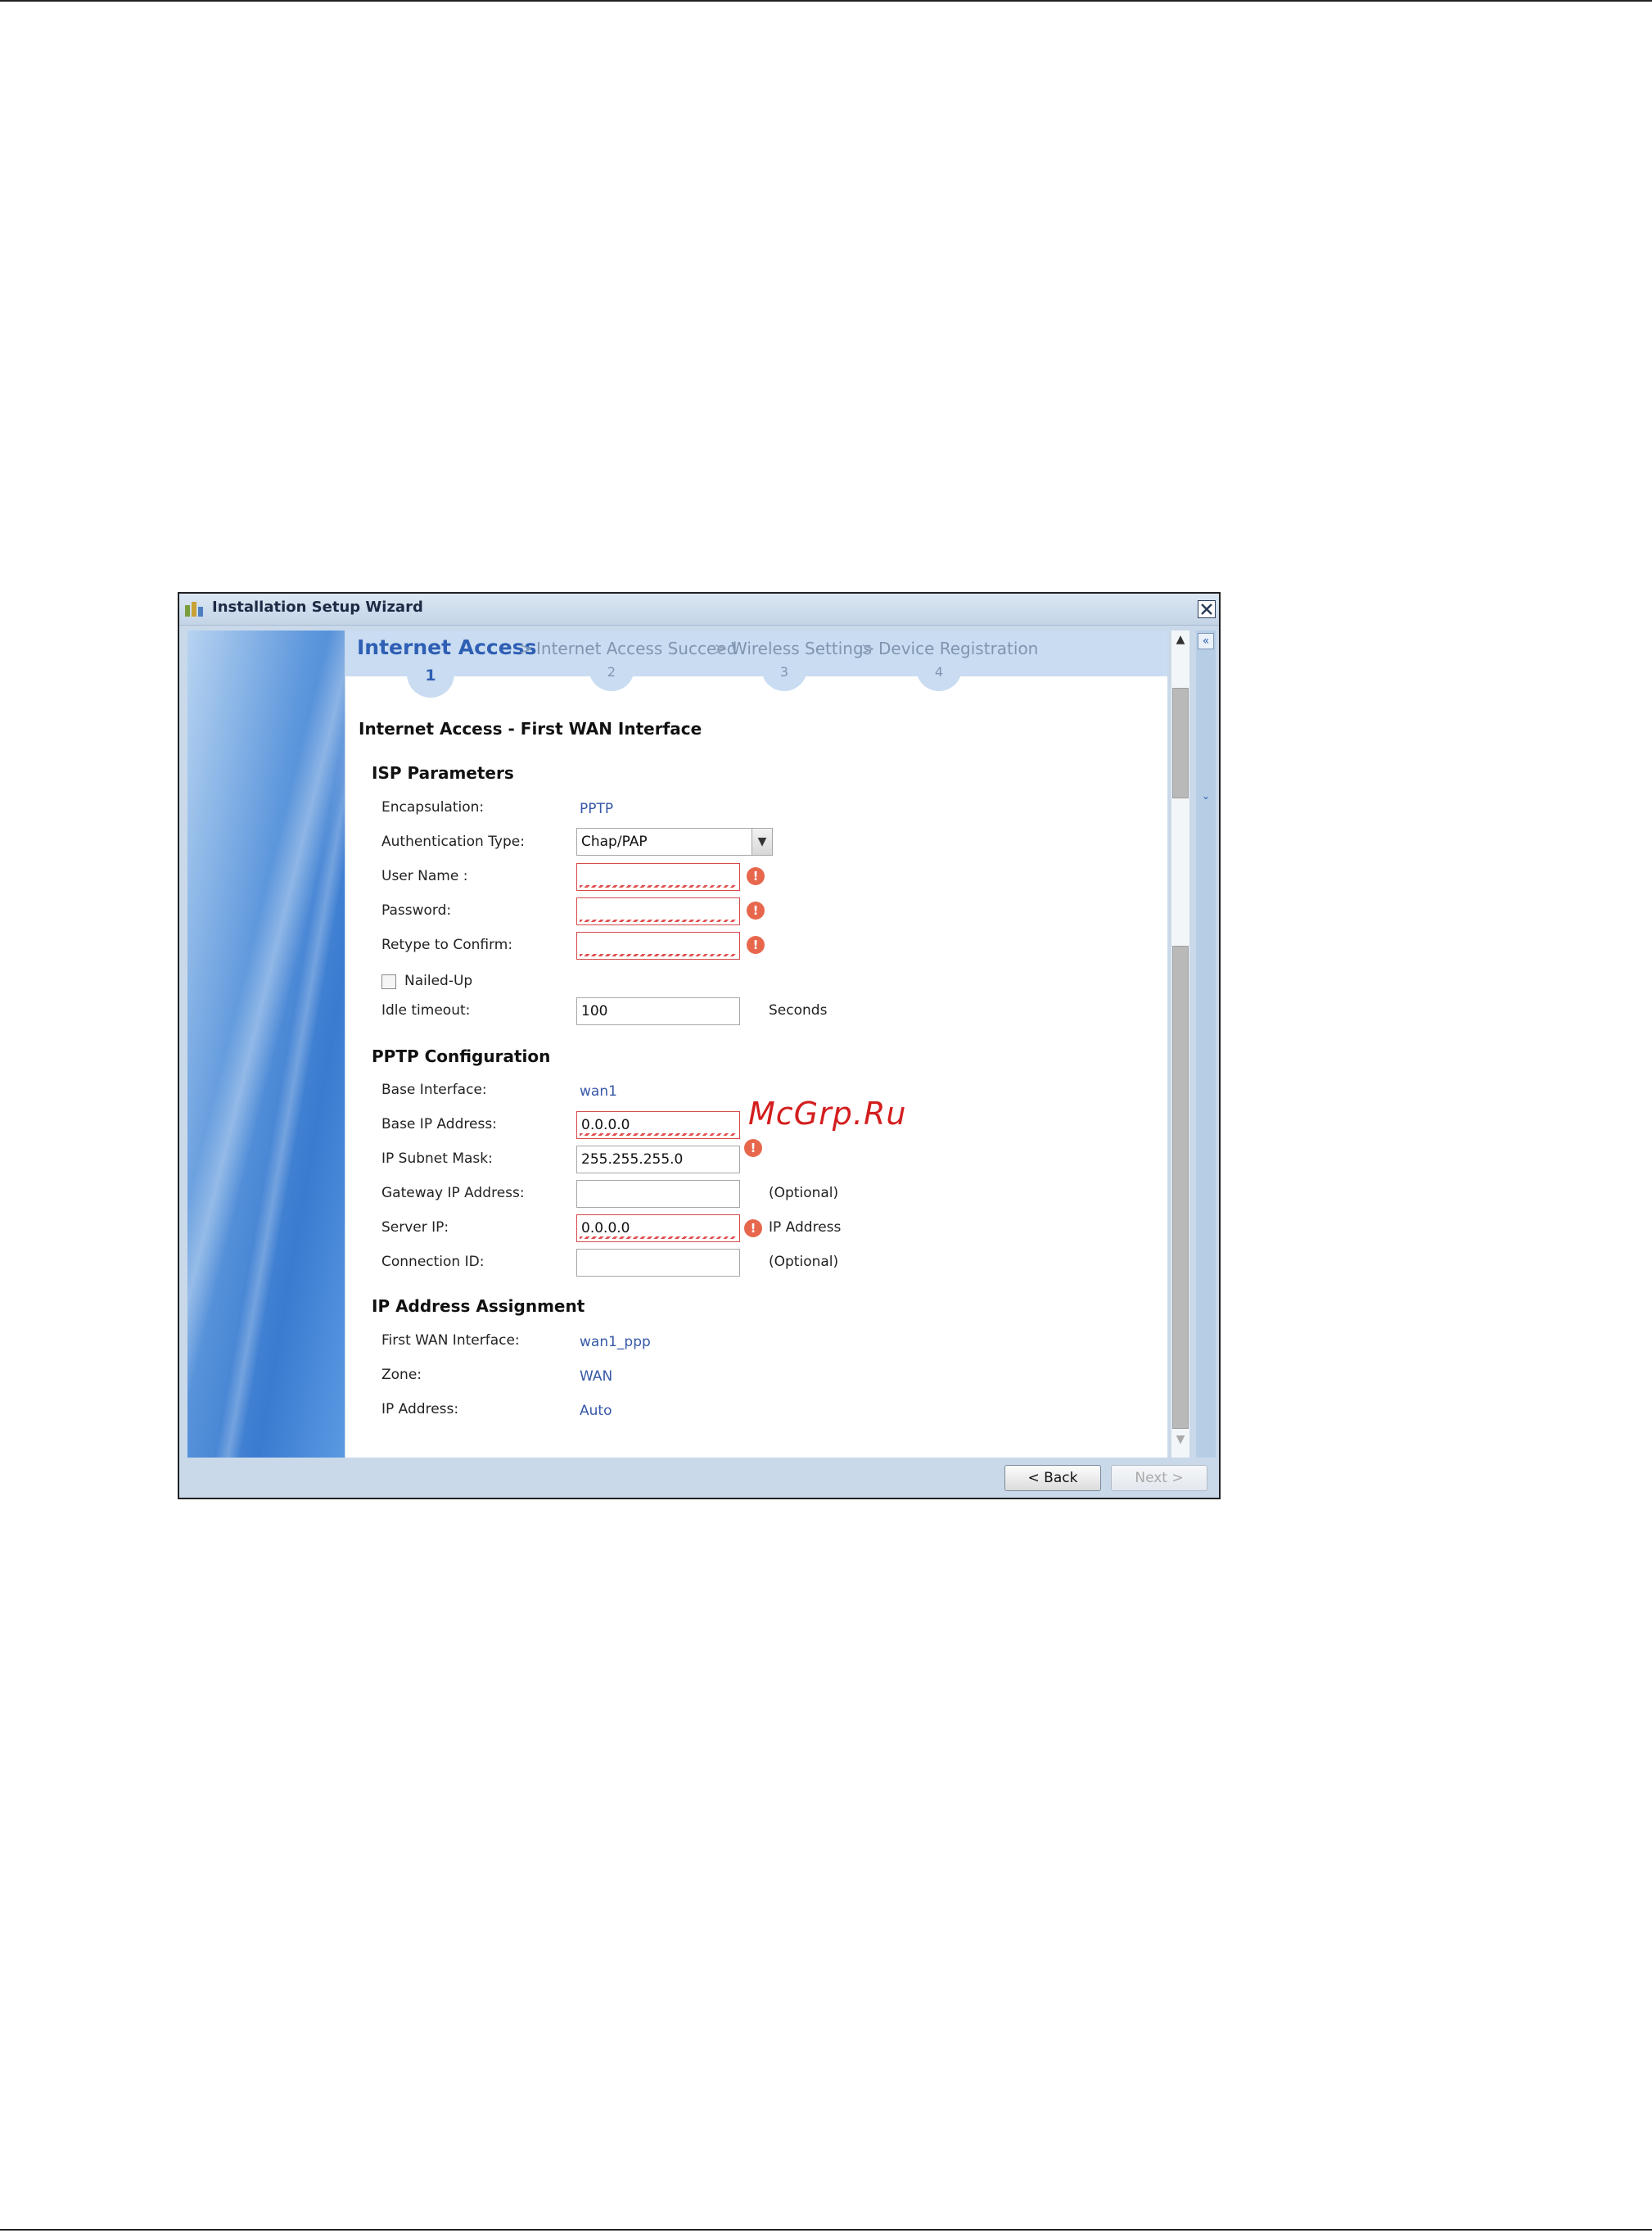 This screenshot has height=2233, width=1652. Describe the element at coordinates (461, 1056) in the screenshot. I see `pptp-configuration-heading: PPTP Configuration` at that location.